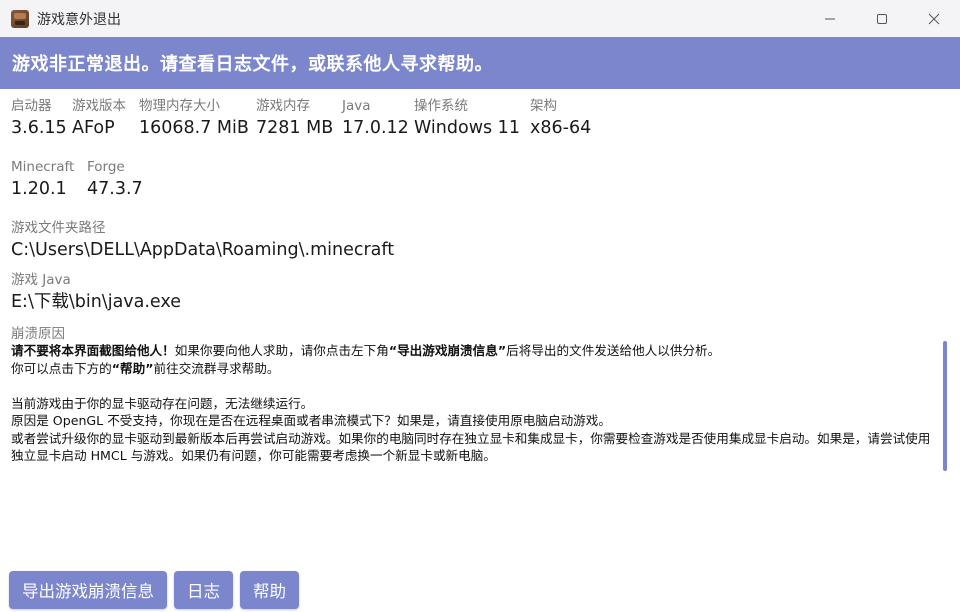 The height and width of the screenshot is (612, 960). I want to click on crash-quote: “导出游戏崩溃信息”, so click(447, 350).